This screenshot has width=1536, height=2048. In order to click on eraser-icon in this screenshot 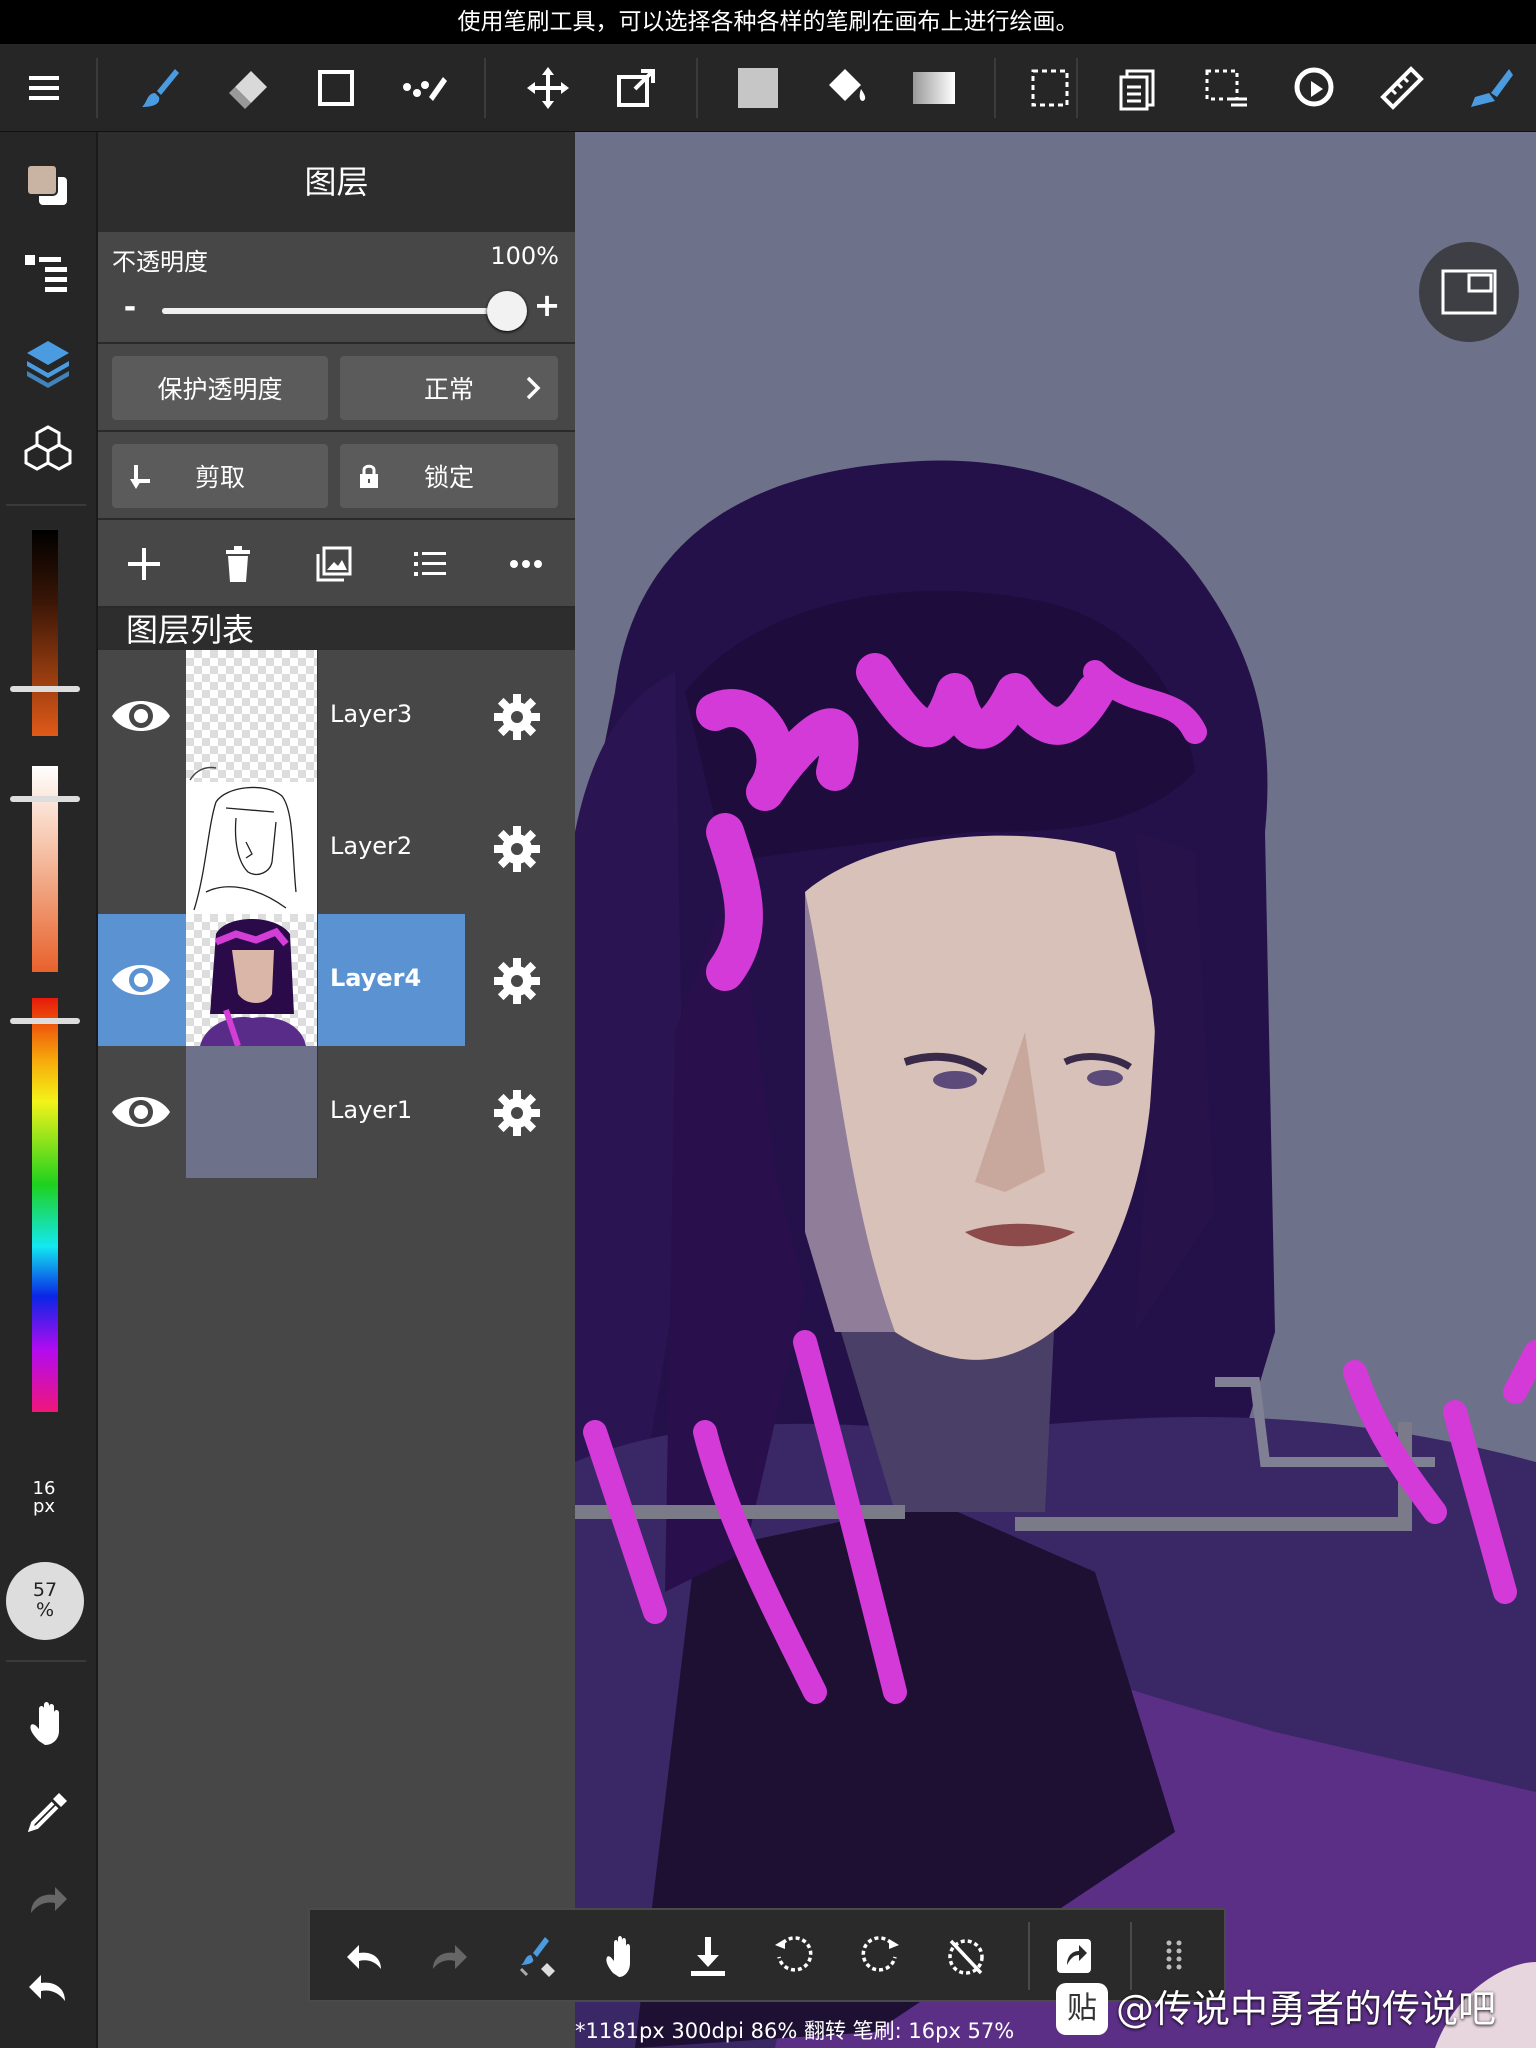, I will do `click(248, 88)`.